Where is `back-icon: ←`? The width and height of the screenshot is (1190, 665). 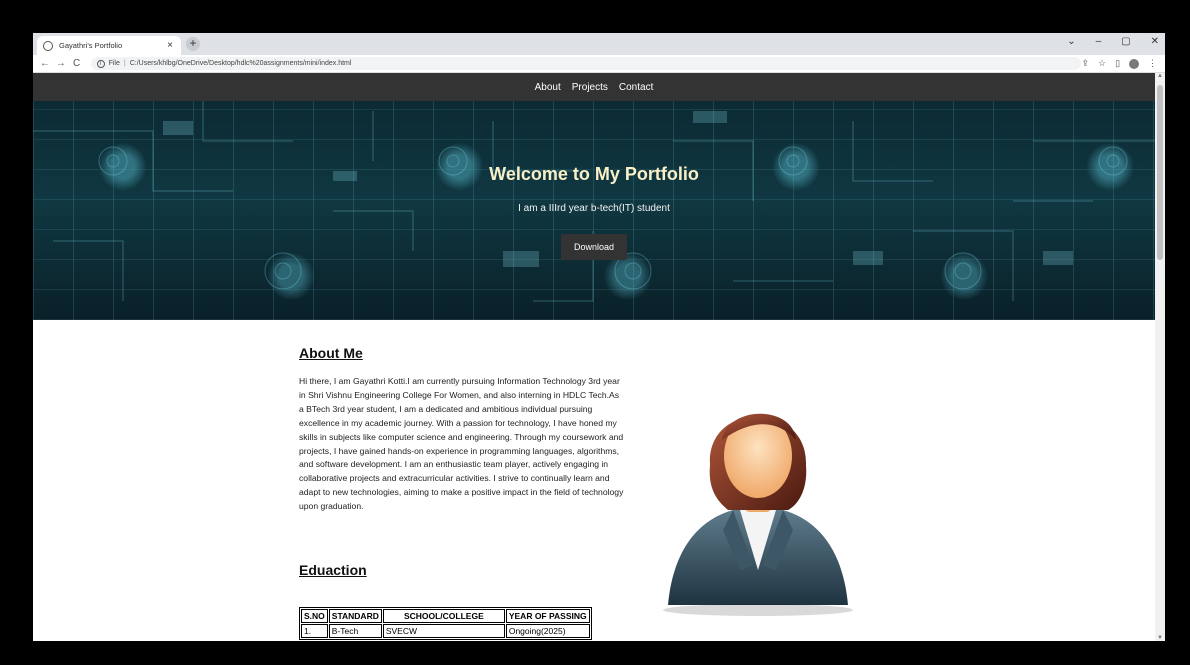 back-icon: ← is located at coordinates (45, 63).